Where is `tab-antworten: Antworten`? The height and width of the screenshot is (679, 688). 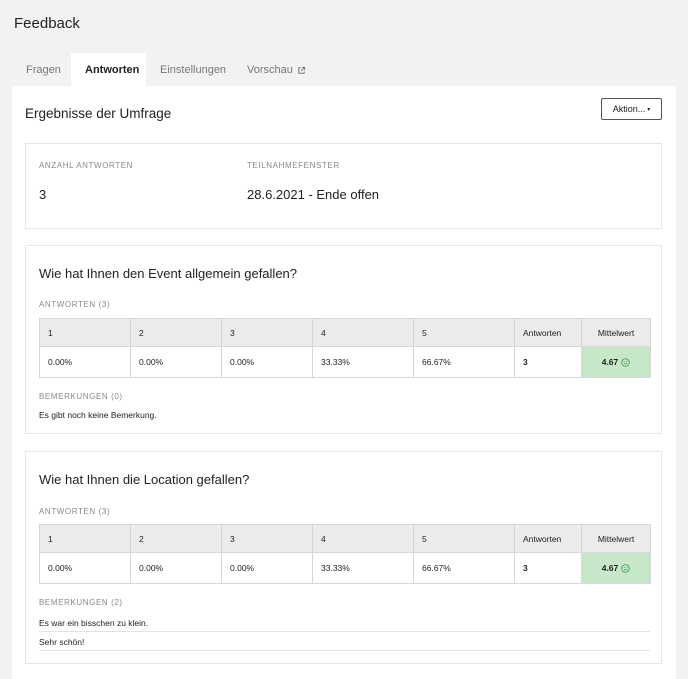
tab-antworten: Antworten is located at coordinates (108, 70).